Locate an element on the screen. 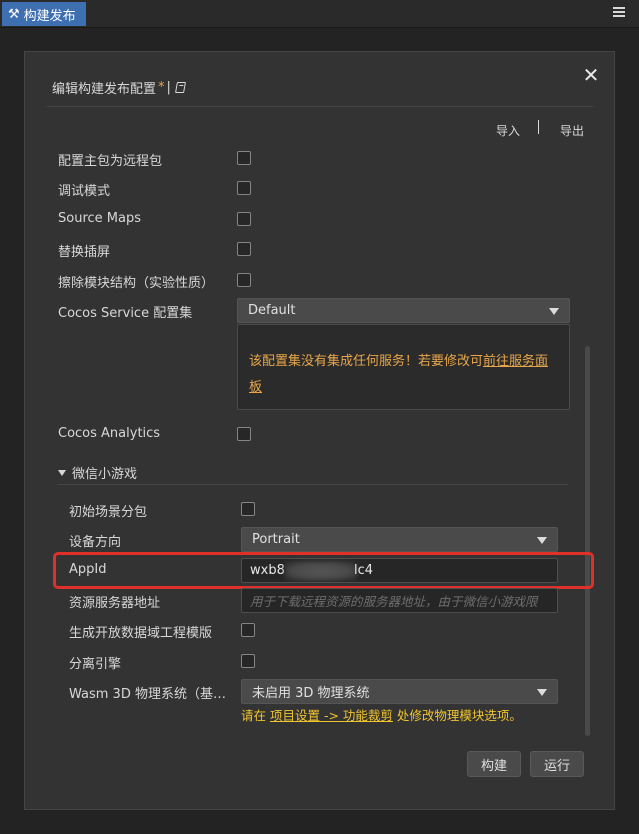  separate-engine-checkbox is located at coordinates (248, 661).